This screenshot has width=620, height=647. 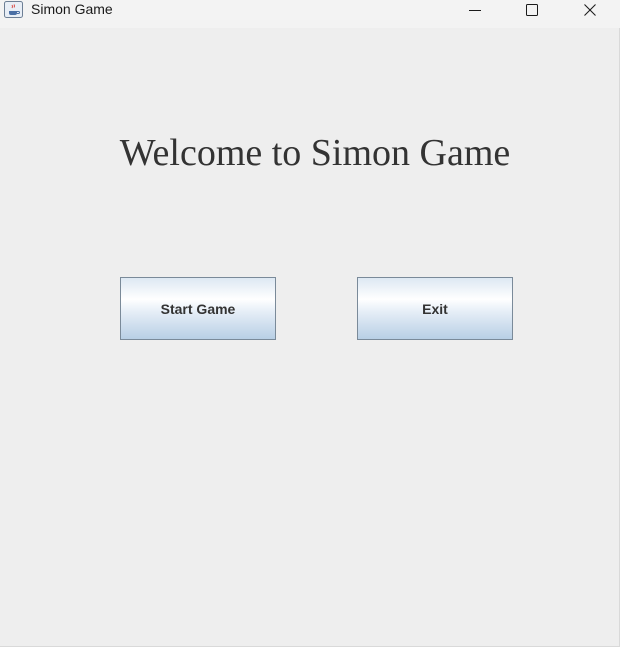 I want to click on java-coffee-cup-icon, so click(x=13, y=9).